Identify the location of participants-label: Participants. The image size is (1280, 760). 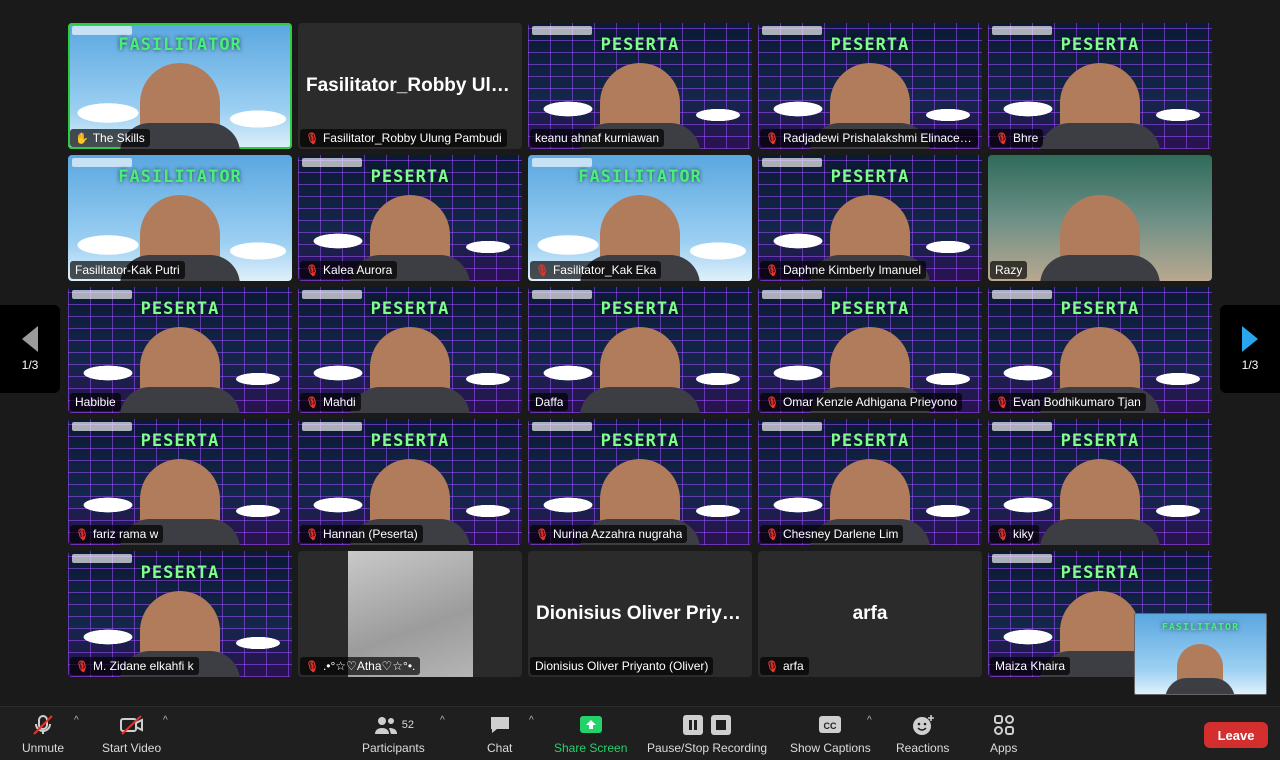
(393, 748).